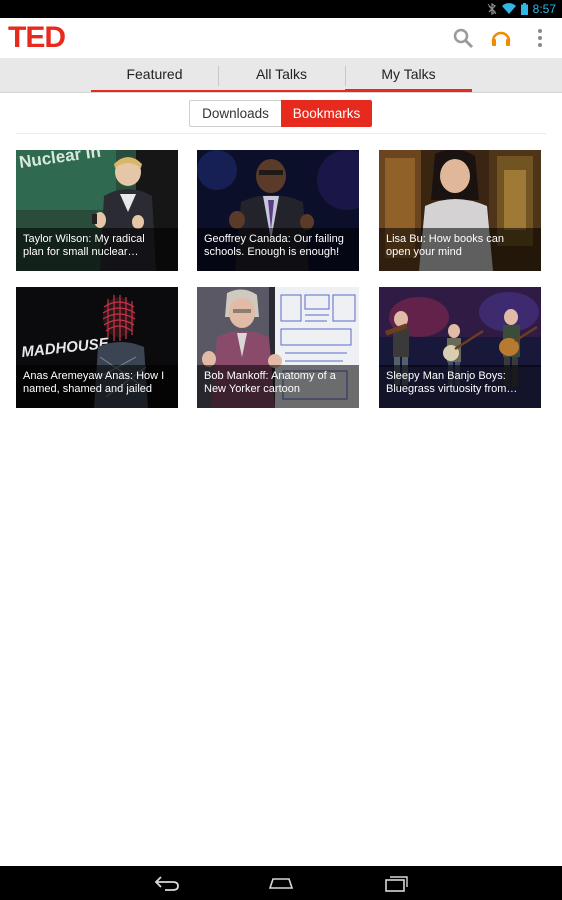 The image size is (562, 900). I want to click on tab-label: Featured, so click(154, 74).